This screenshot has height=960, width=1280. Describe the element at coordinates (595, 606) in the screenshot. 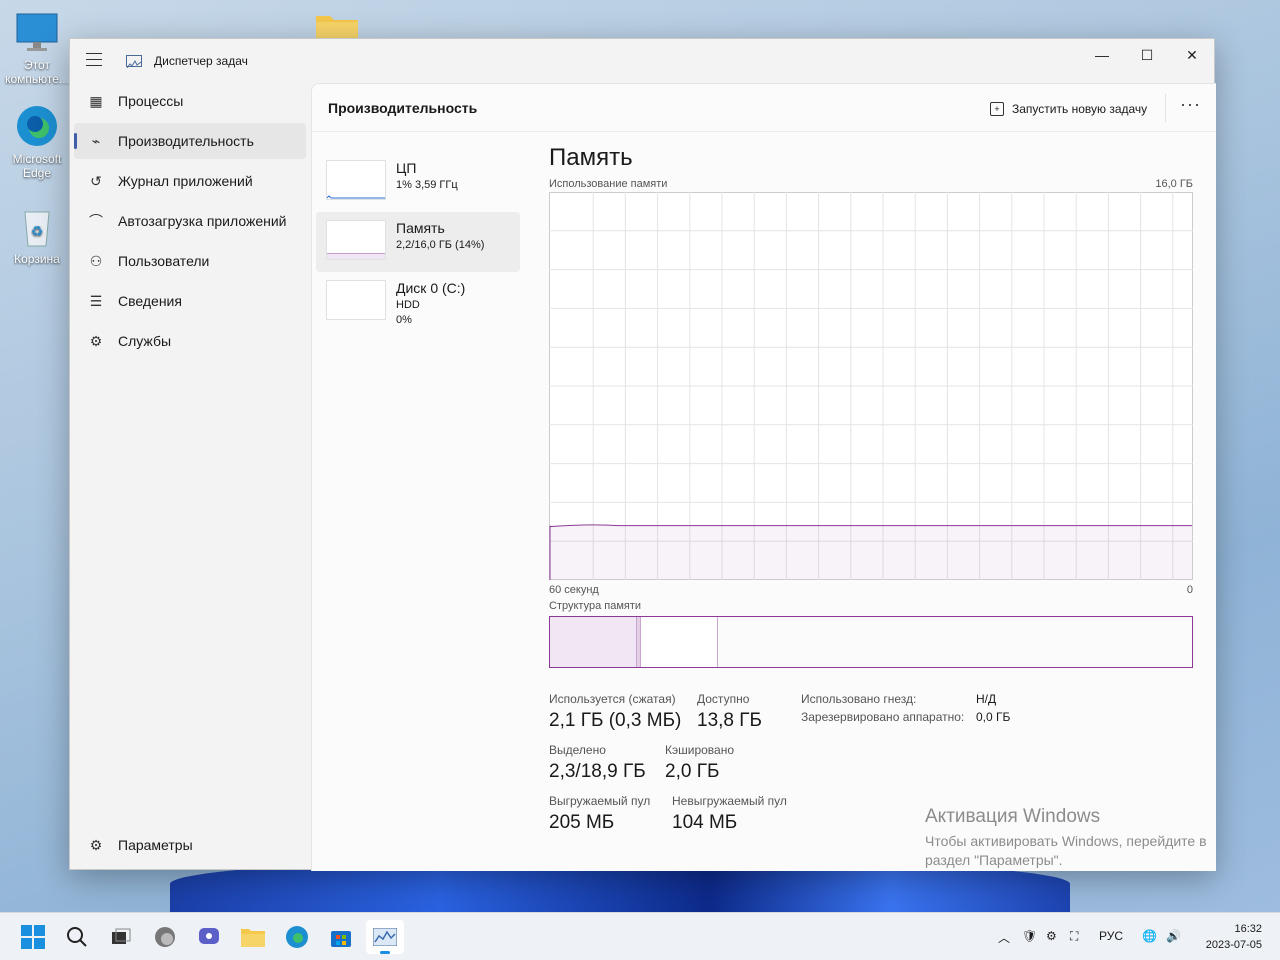

I see `memory-structure-label: Структура памяти` at that location.